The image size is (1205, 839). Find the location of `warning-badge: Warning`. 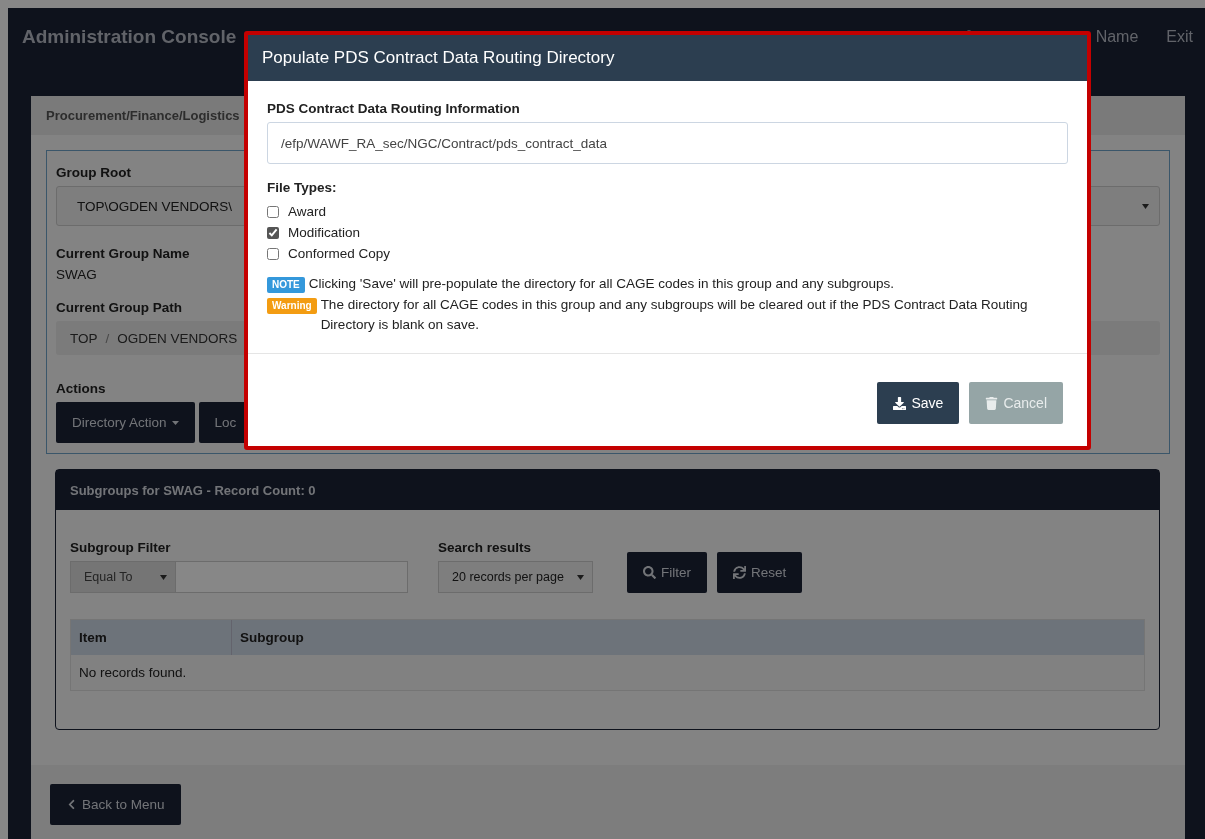

warning-badge: Warning is located at coordinates (292, 306).